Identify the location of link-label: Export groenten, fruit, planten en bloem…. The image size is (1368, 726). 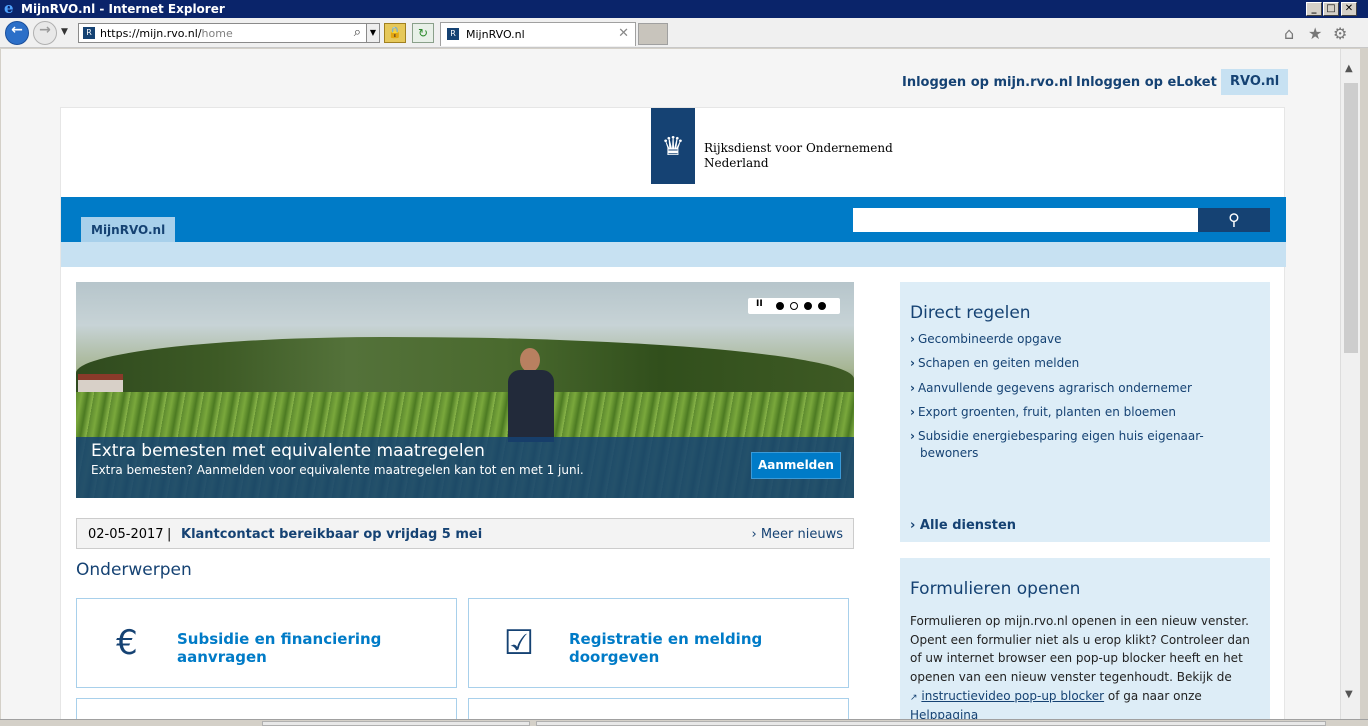
(1046, 412).